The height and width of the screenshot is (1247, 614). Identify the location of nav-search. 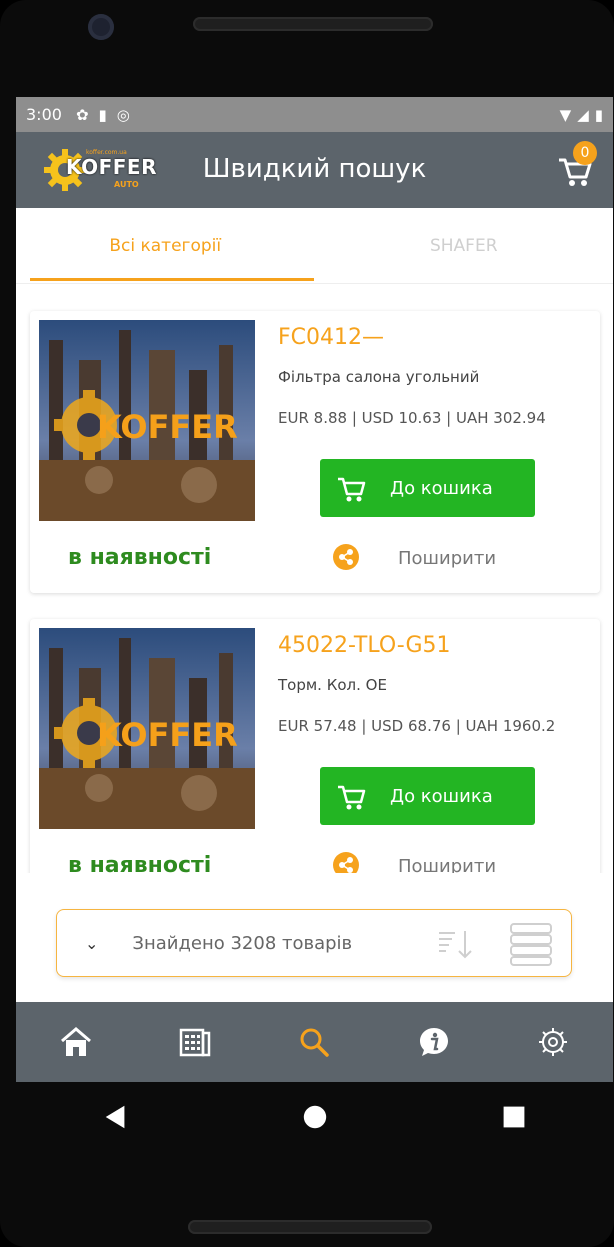
(314, 1042).